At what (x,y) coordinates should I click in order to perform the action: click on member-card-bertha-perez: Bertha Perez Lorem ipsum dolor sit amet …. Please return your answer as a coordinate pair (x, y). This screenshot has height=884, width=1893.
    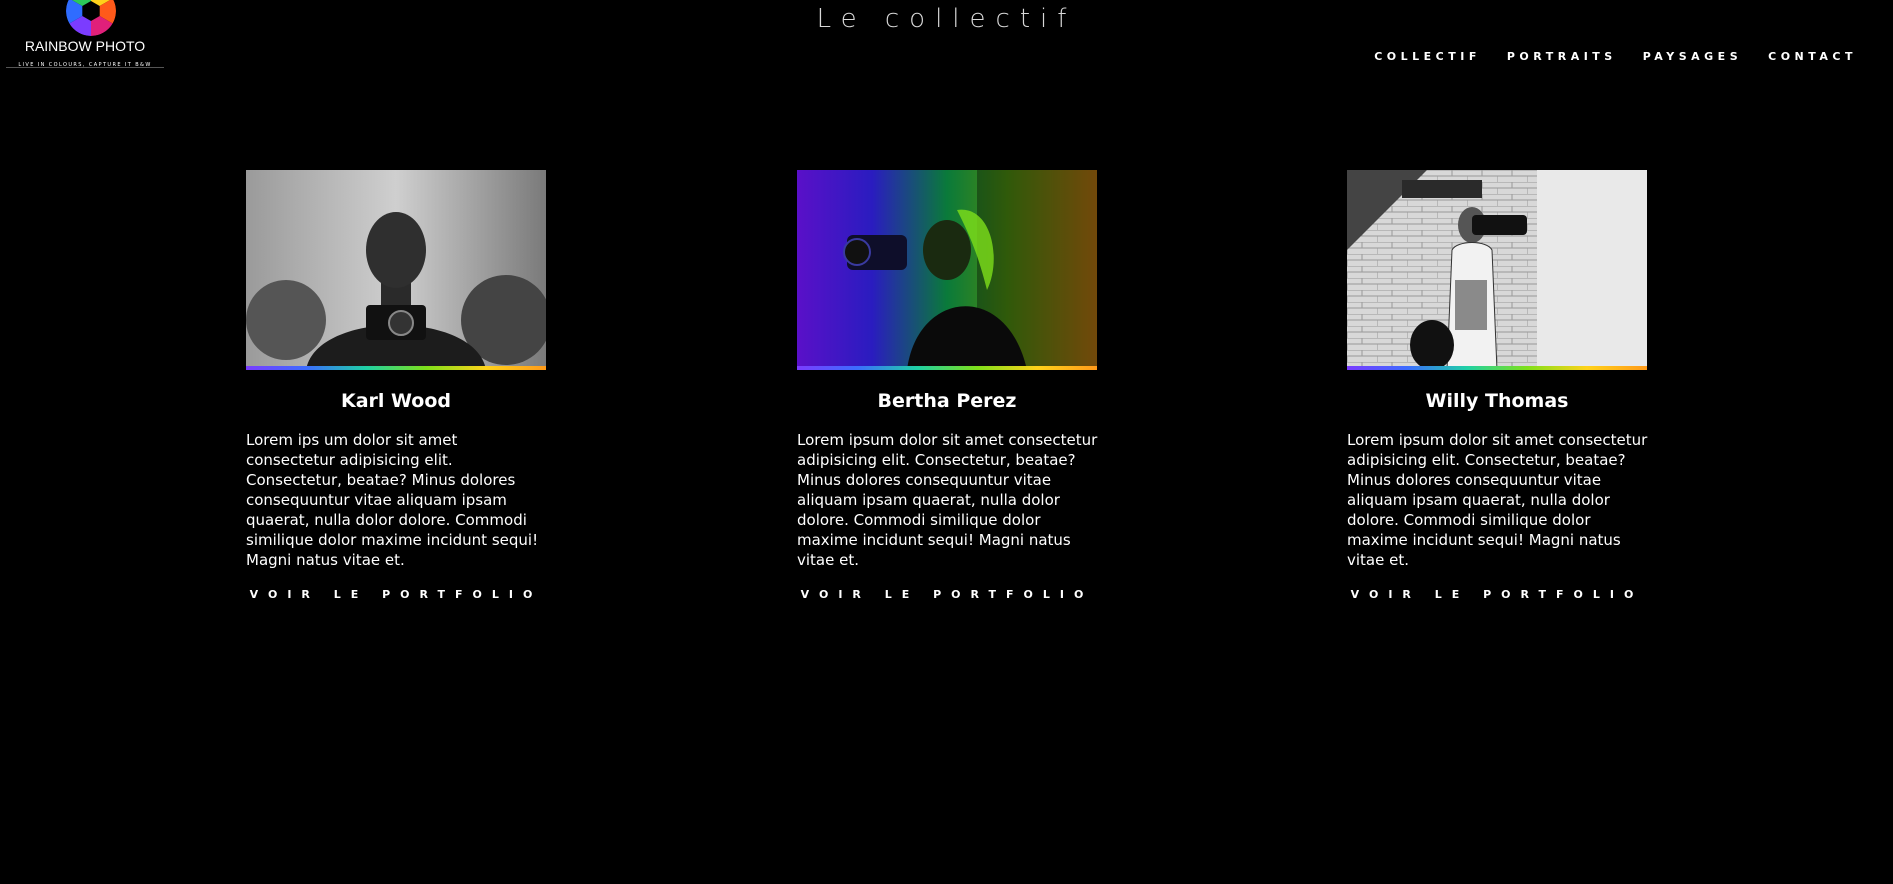
    Looking at the image, I should click on (947, 385).